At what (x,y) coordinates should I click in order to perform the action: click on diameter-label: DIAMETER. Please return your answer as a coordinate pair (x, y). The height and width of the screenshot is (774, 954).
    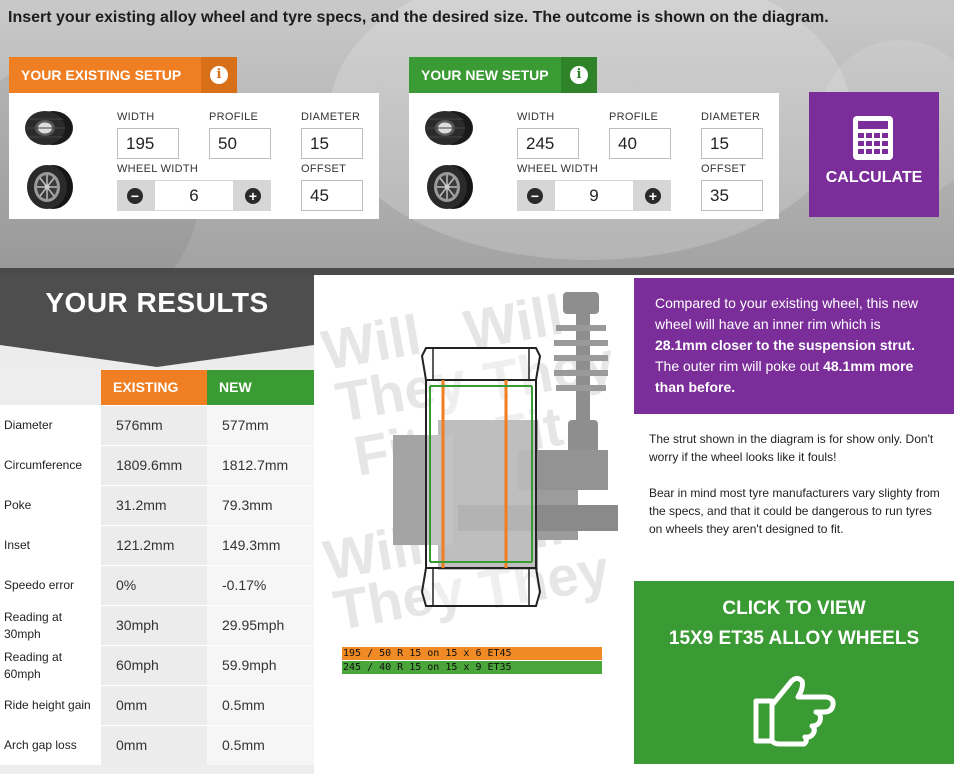
    Looking at the image, I should click on (731, 117).